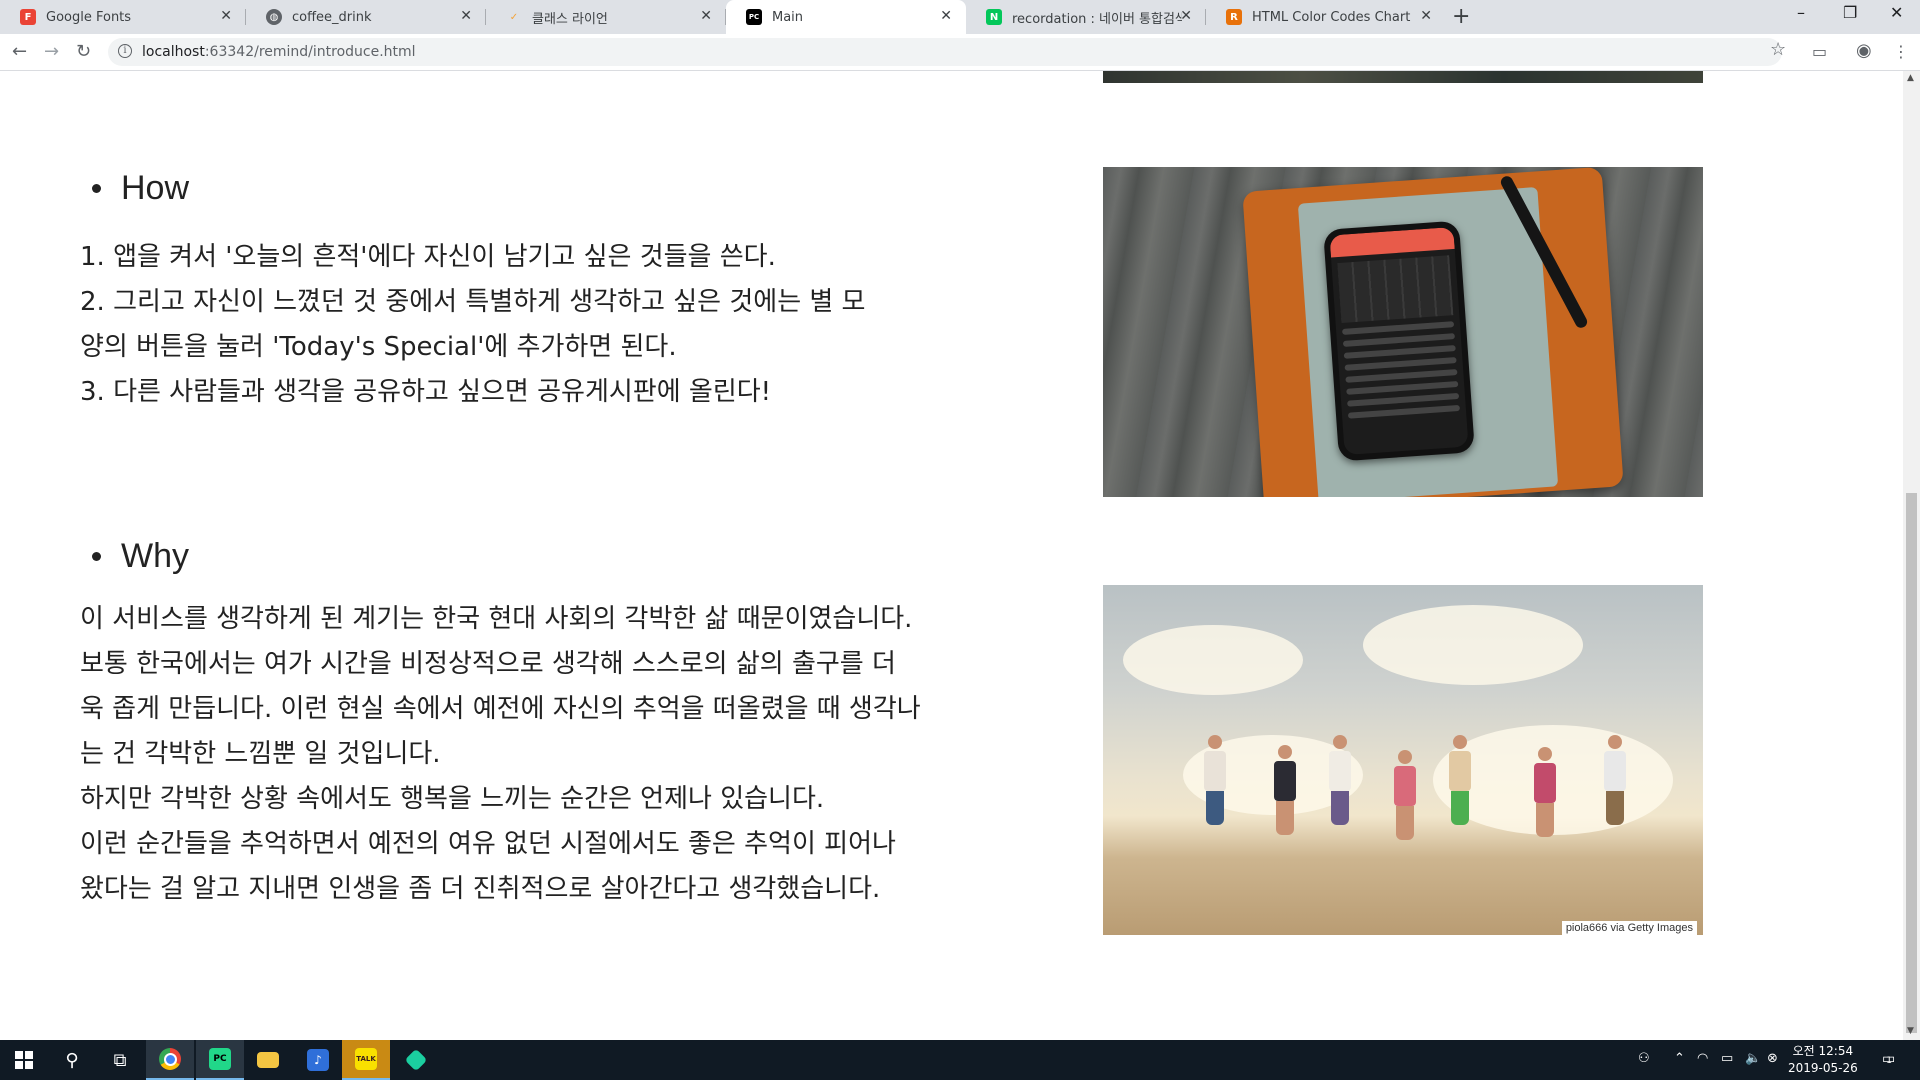  What do you see at coordinates (274, 17) in the screenshot?
I see `globe-icon: ◍` at bounding box center [274, 17].